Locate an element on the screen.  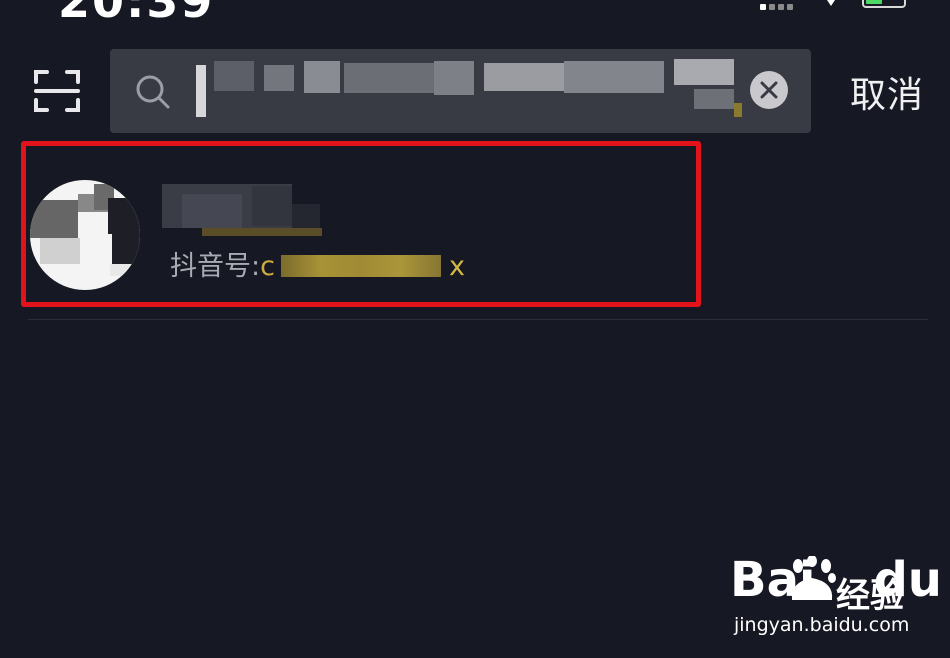
scan-icon is located at coordinates (57, 91).